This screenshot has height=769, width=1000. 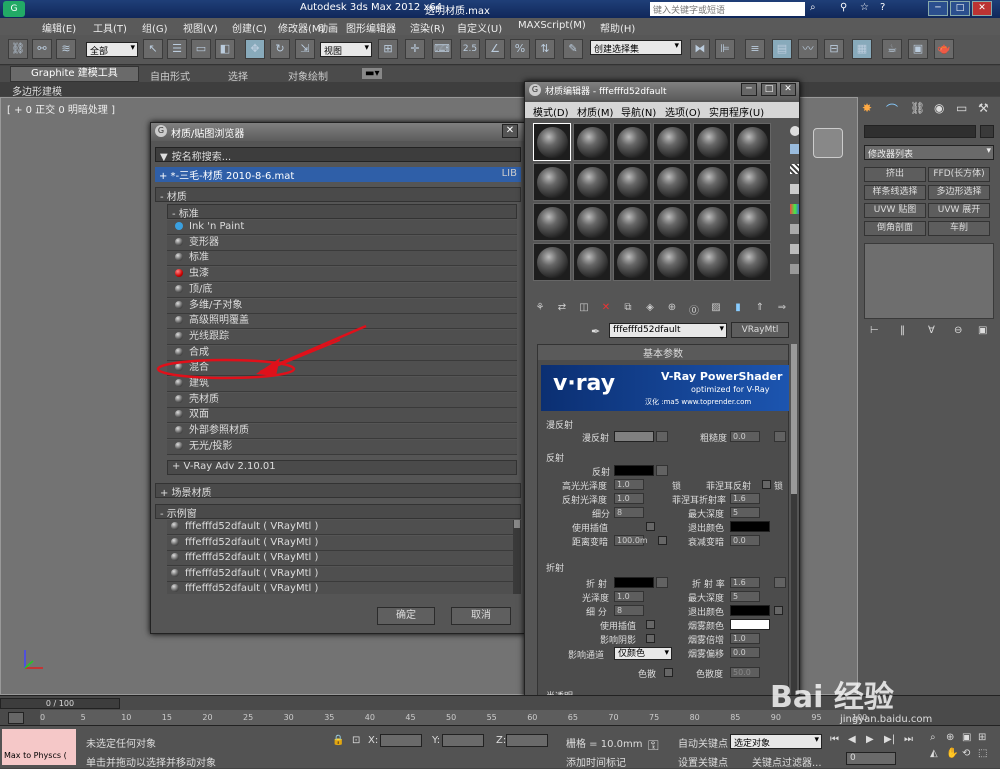 I want to click on menu-create: 创建(C), so click(x=249, y=27).